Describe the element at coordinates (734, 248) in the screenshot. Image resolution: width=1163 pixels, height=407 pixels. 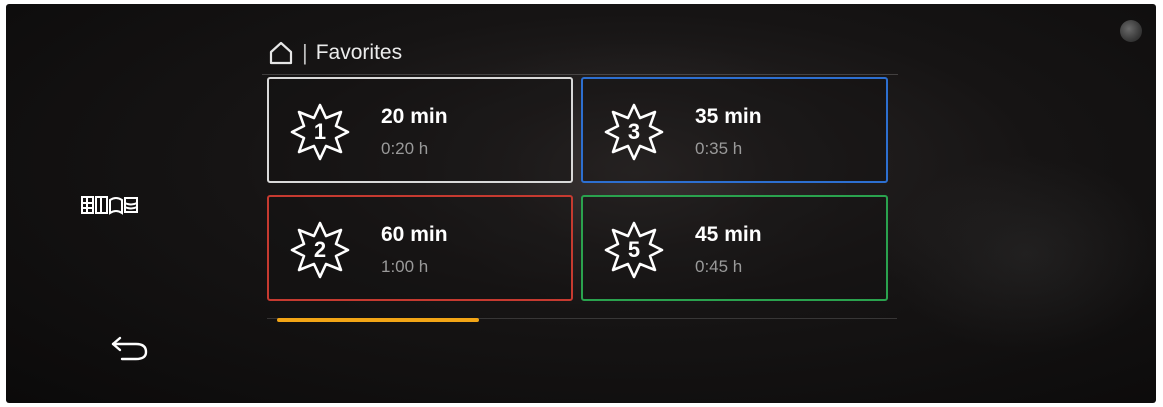
I see `favorite-tile-5: 5 45 min 0:45 h` at that location.